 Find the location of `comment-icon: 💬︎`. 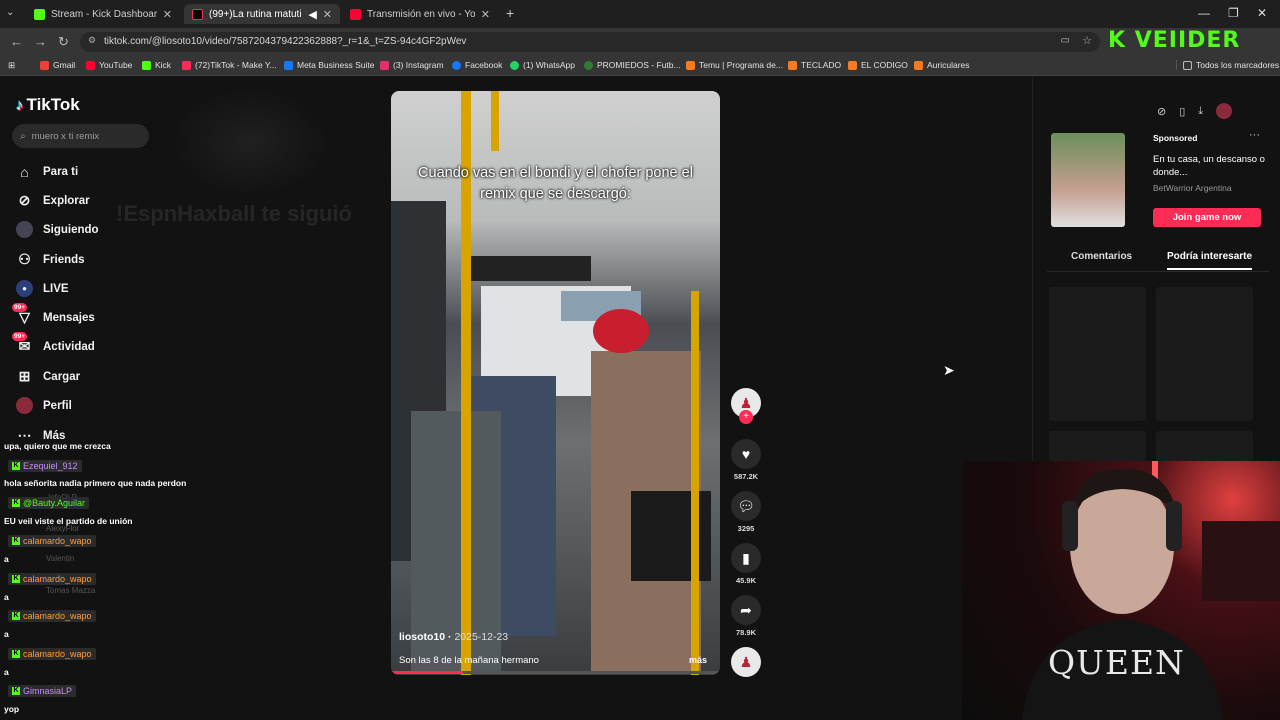

comment-icon: 💬︎ is located at coordinates (746, 506).